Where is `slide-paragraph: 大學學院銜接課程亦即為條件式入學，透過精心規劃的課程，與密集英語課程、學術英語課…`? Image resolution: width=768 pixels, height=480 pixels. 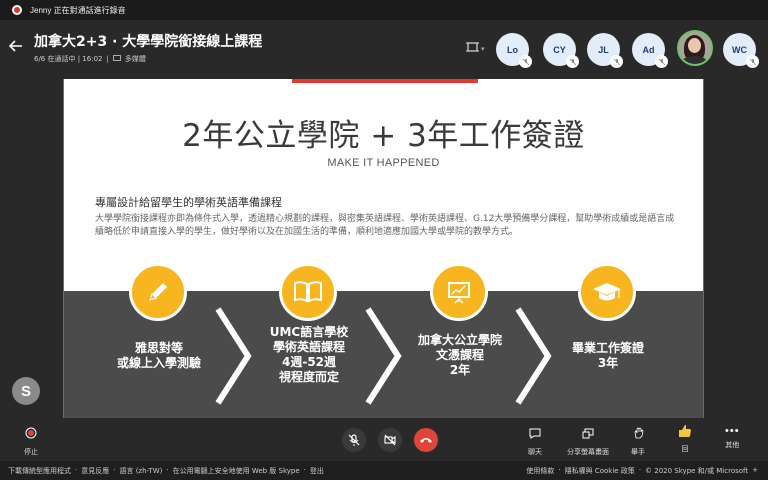
slide-paragraph: 大學學院銜接課程亦即為條件式入學，透過精心規劃的課程，與密集英語課程、學術英語課… is located at coordinates (385, 225).